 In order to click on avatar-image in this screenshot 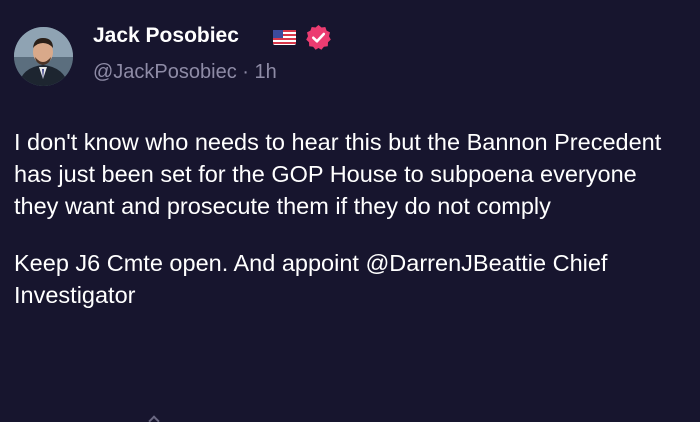, I will do `click(43, 56)`.